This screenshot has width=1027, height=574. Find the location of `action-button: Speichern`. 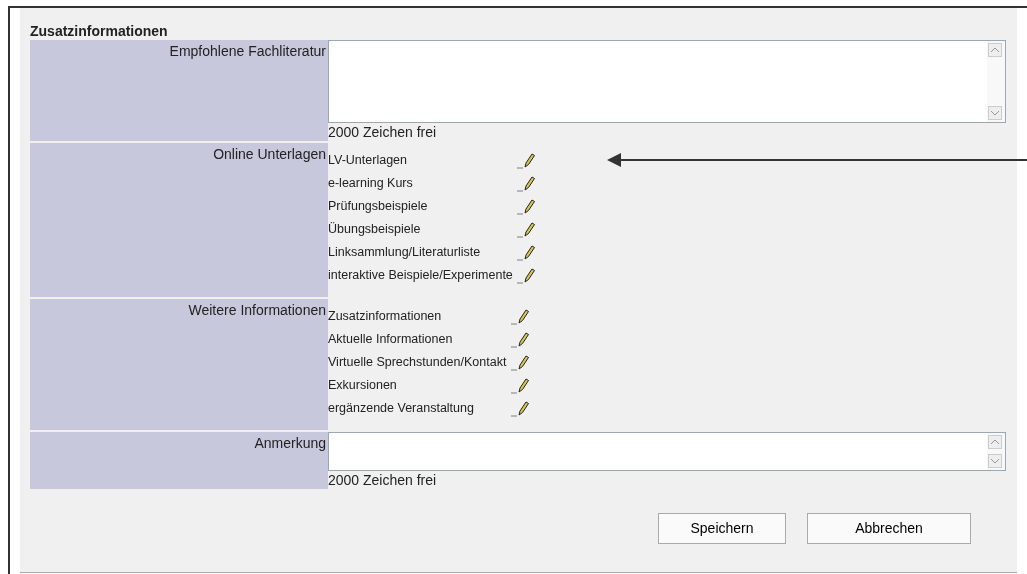

action-button: Speichern is located at coordinates (722, 528).